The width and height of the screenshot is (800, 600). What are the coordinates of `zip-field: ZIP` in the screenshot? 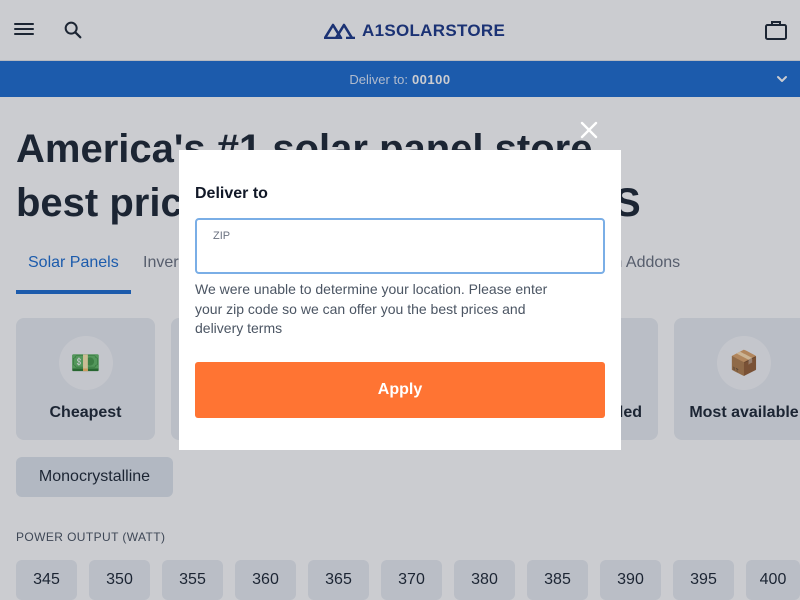 It's located at (400, 246).